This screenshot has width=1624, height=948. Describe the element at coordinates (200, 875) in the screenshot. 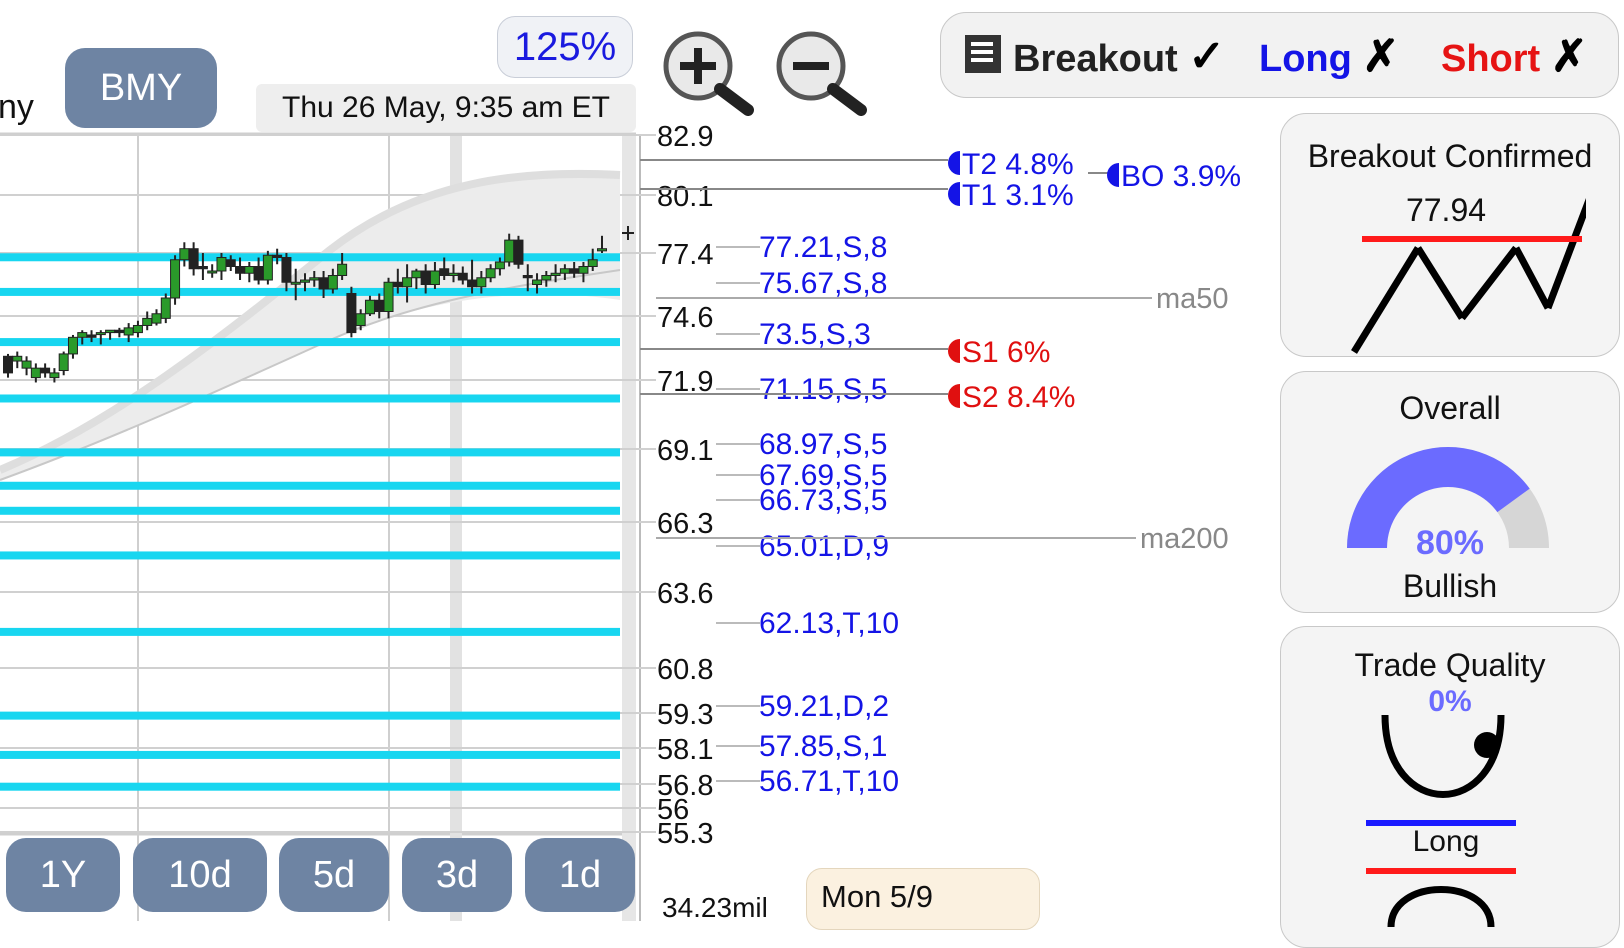

I see `timeframe-10d-button: 10d` at that location.